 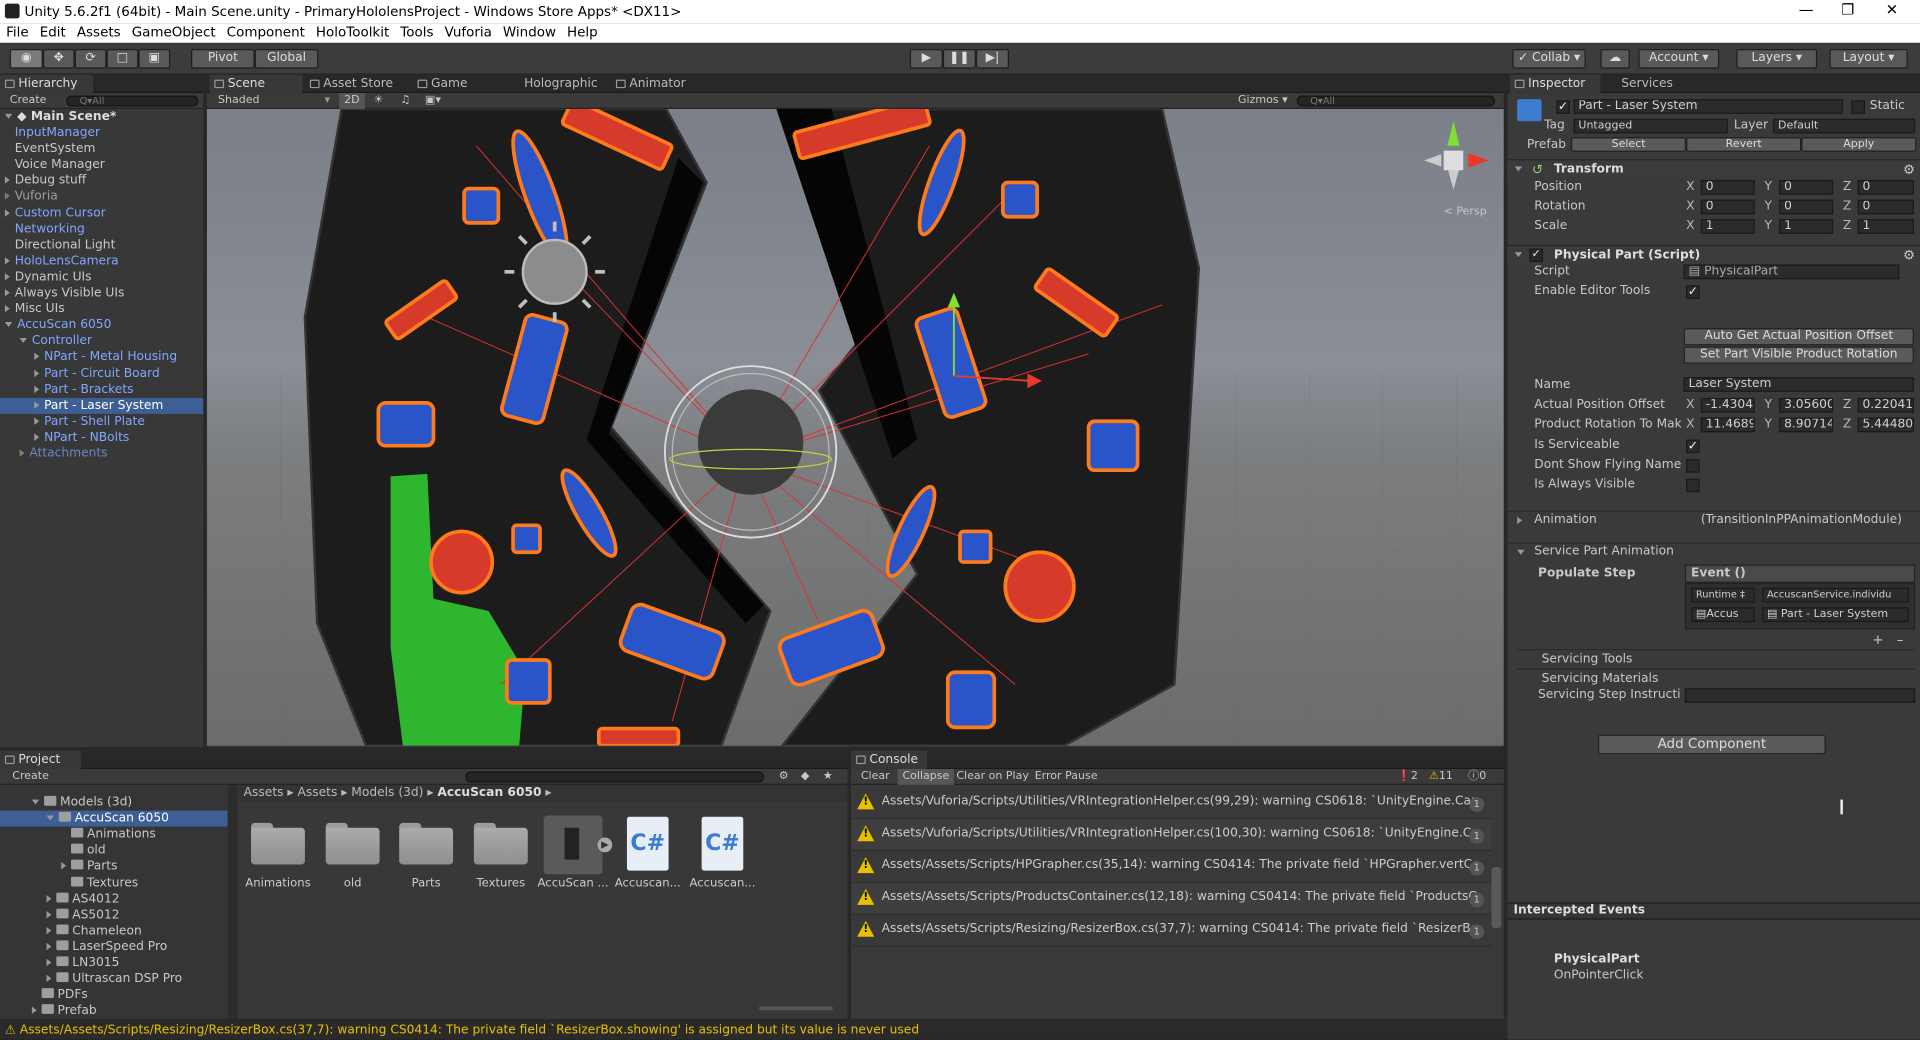 What do you see at coordinates (875, 777) in the screenshot?
I see `clear-button: Clear` at bounding box center [875, 777].